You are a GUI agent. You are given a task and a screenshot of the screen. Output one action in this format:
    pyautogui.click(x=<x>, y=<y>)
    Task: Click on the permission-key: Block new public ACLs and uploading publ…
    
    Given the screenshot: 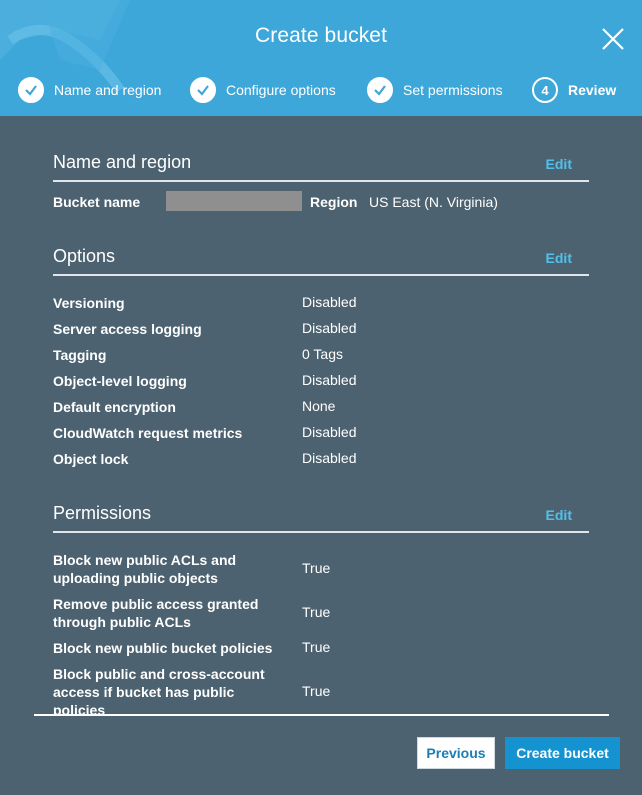 What is the action you would take?
    pyautogui.click(x=145, y=569)
    